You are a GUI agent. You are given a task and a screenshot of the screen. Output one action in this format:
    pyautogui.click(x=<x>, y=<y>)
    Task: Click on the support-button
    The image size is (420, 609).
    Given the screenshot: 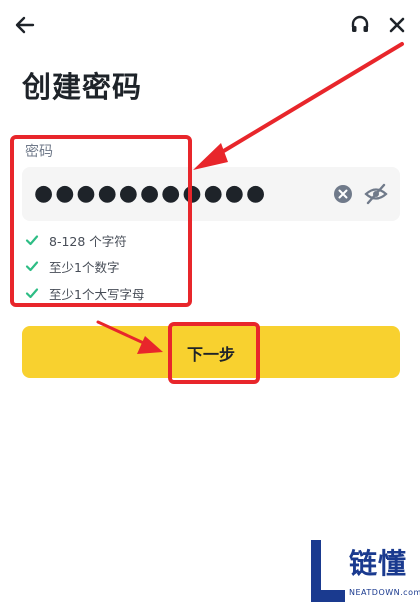 What is the action you would take?
    pyautogui.click(x=360, y=25)
    